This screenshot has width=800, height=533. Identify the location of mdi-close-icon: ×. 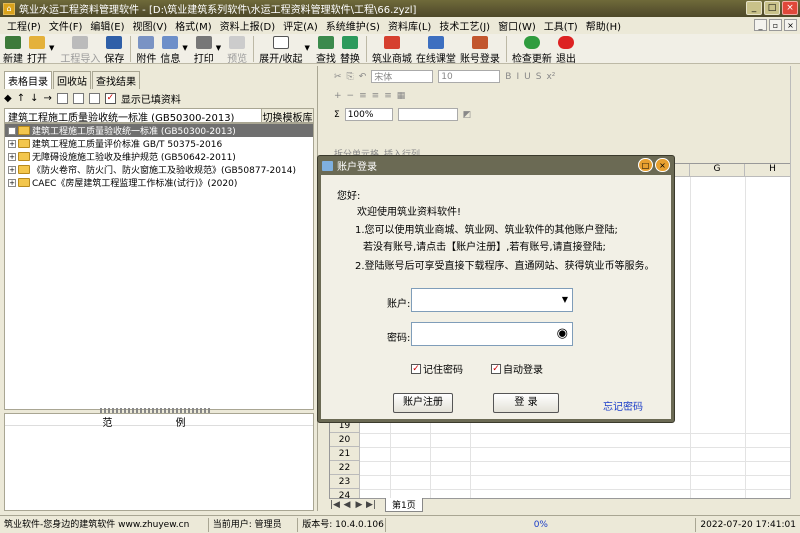
(790, 25).